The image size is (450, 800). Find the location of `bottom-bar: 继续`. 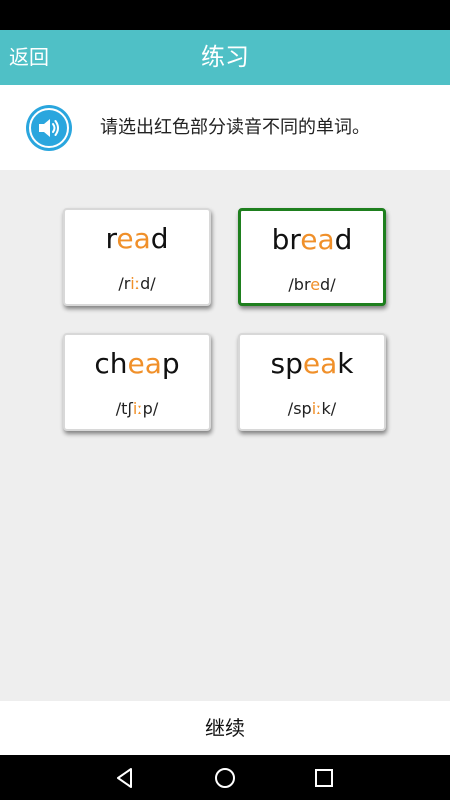

bottom-bar: 继续 is located at coordinates (225, 728).